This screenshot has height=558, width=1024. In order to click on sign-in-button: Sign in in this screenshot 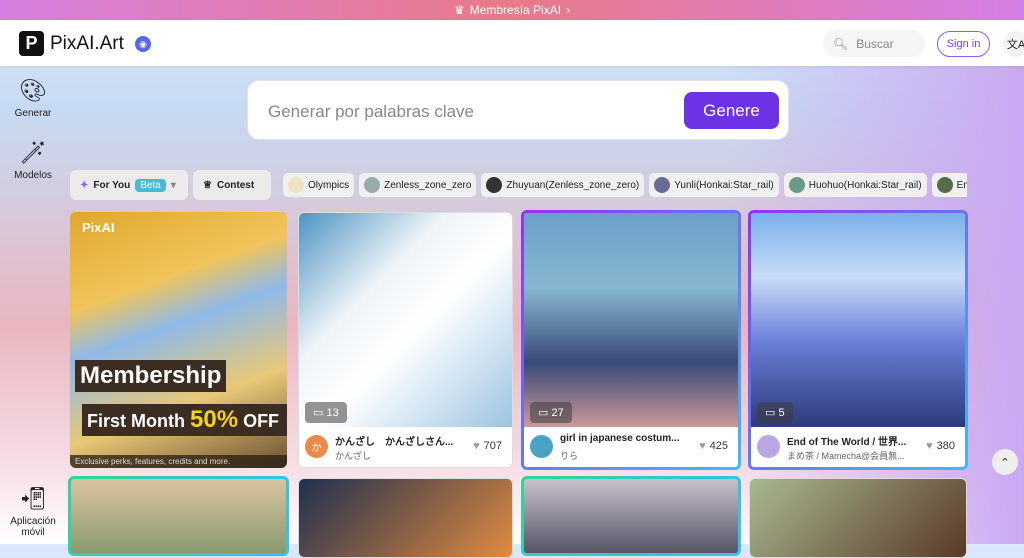, I will do `click(963, 44)`.